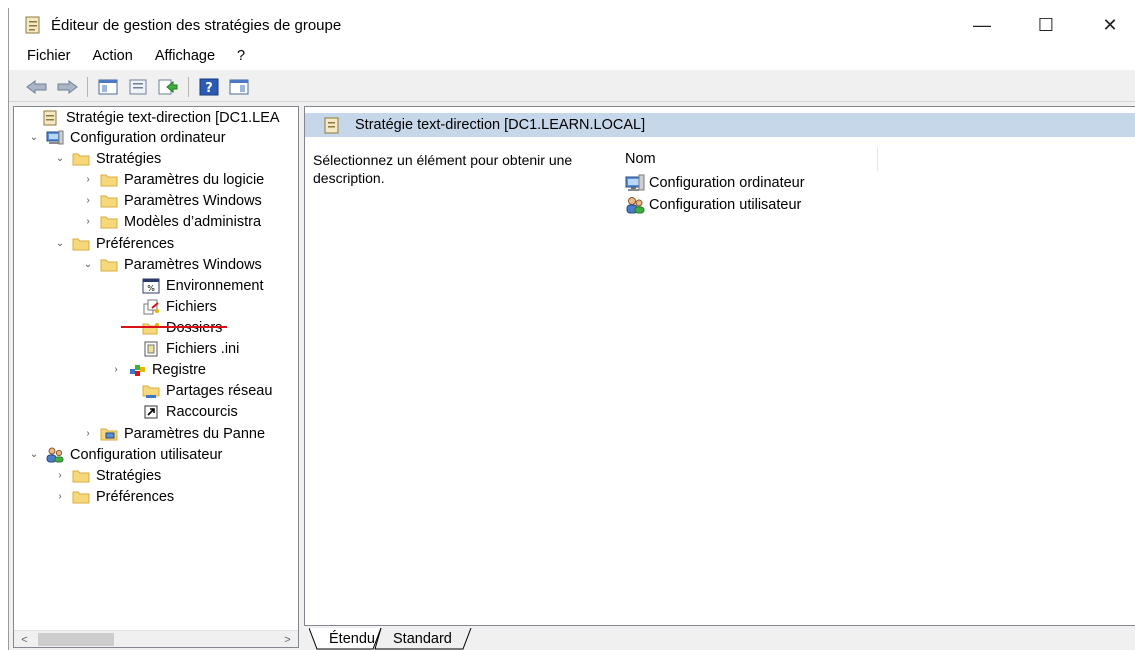  What do you see at coordinates (572, 87) in the screenshot?
I see `toolbar: ?` at bounding box center [572, 87].